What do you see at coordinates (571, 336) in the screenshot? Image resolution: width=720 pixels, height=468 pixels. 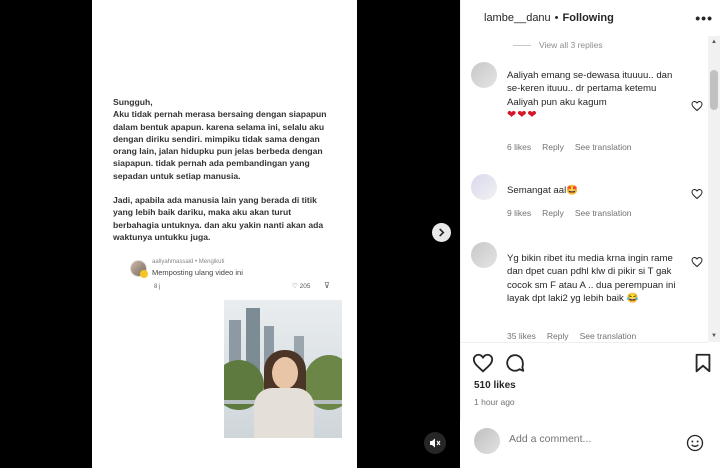 I see `comment-meta: 35 likes Reply See translation` at bounding box center [571, 336].